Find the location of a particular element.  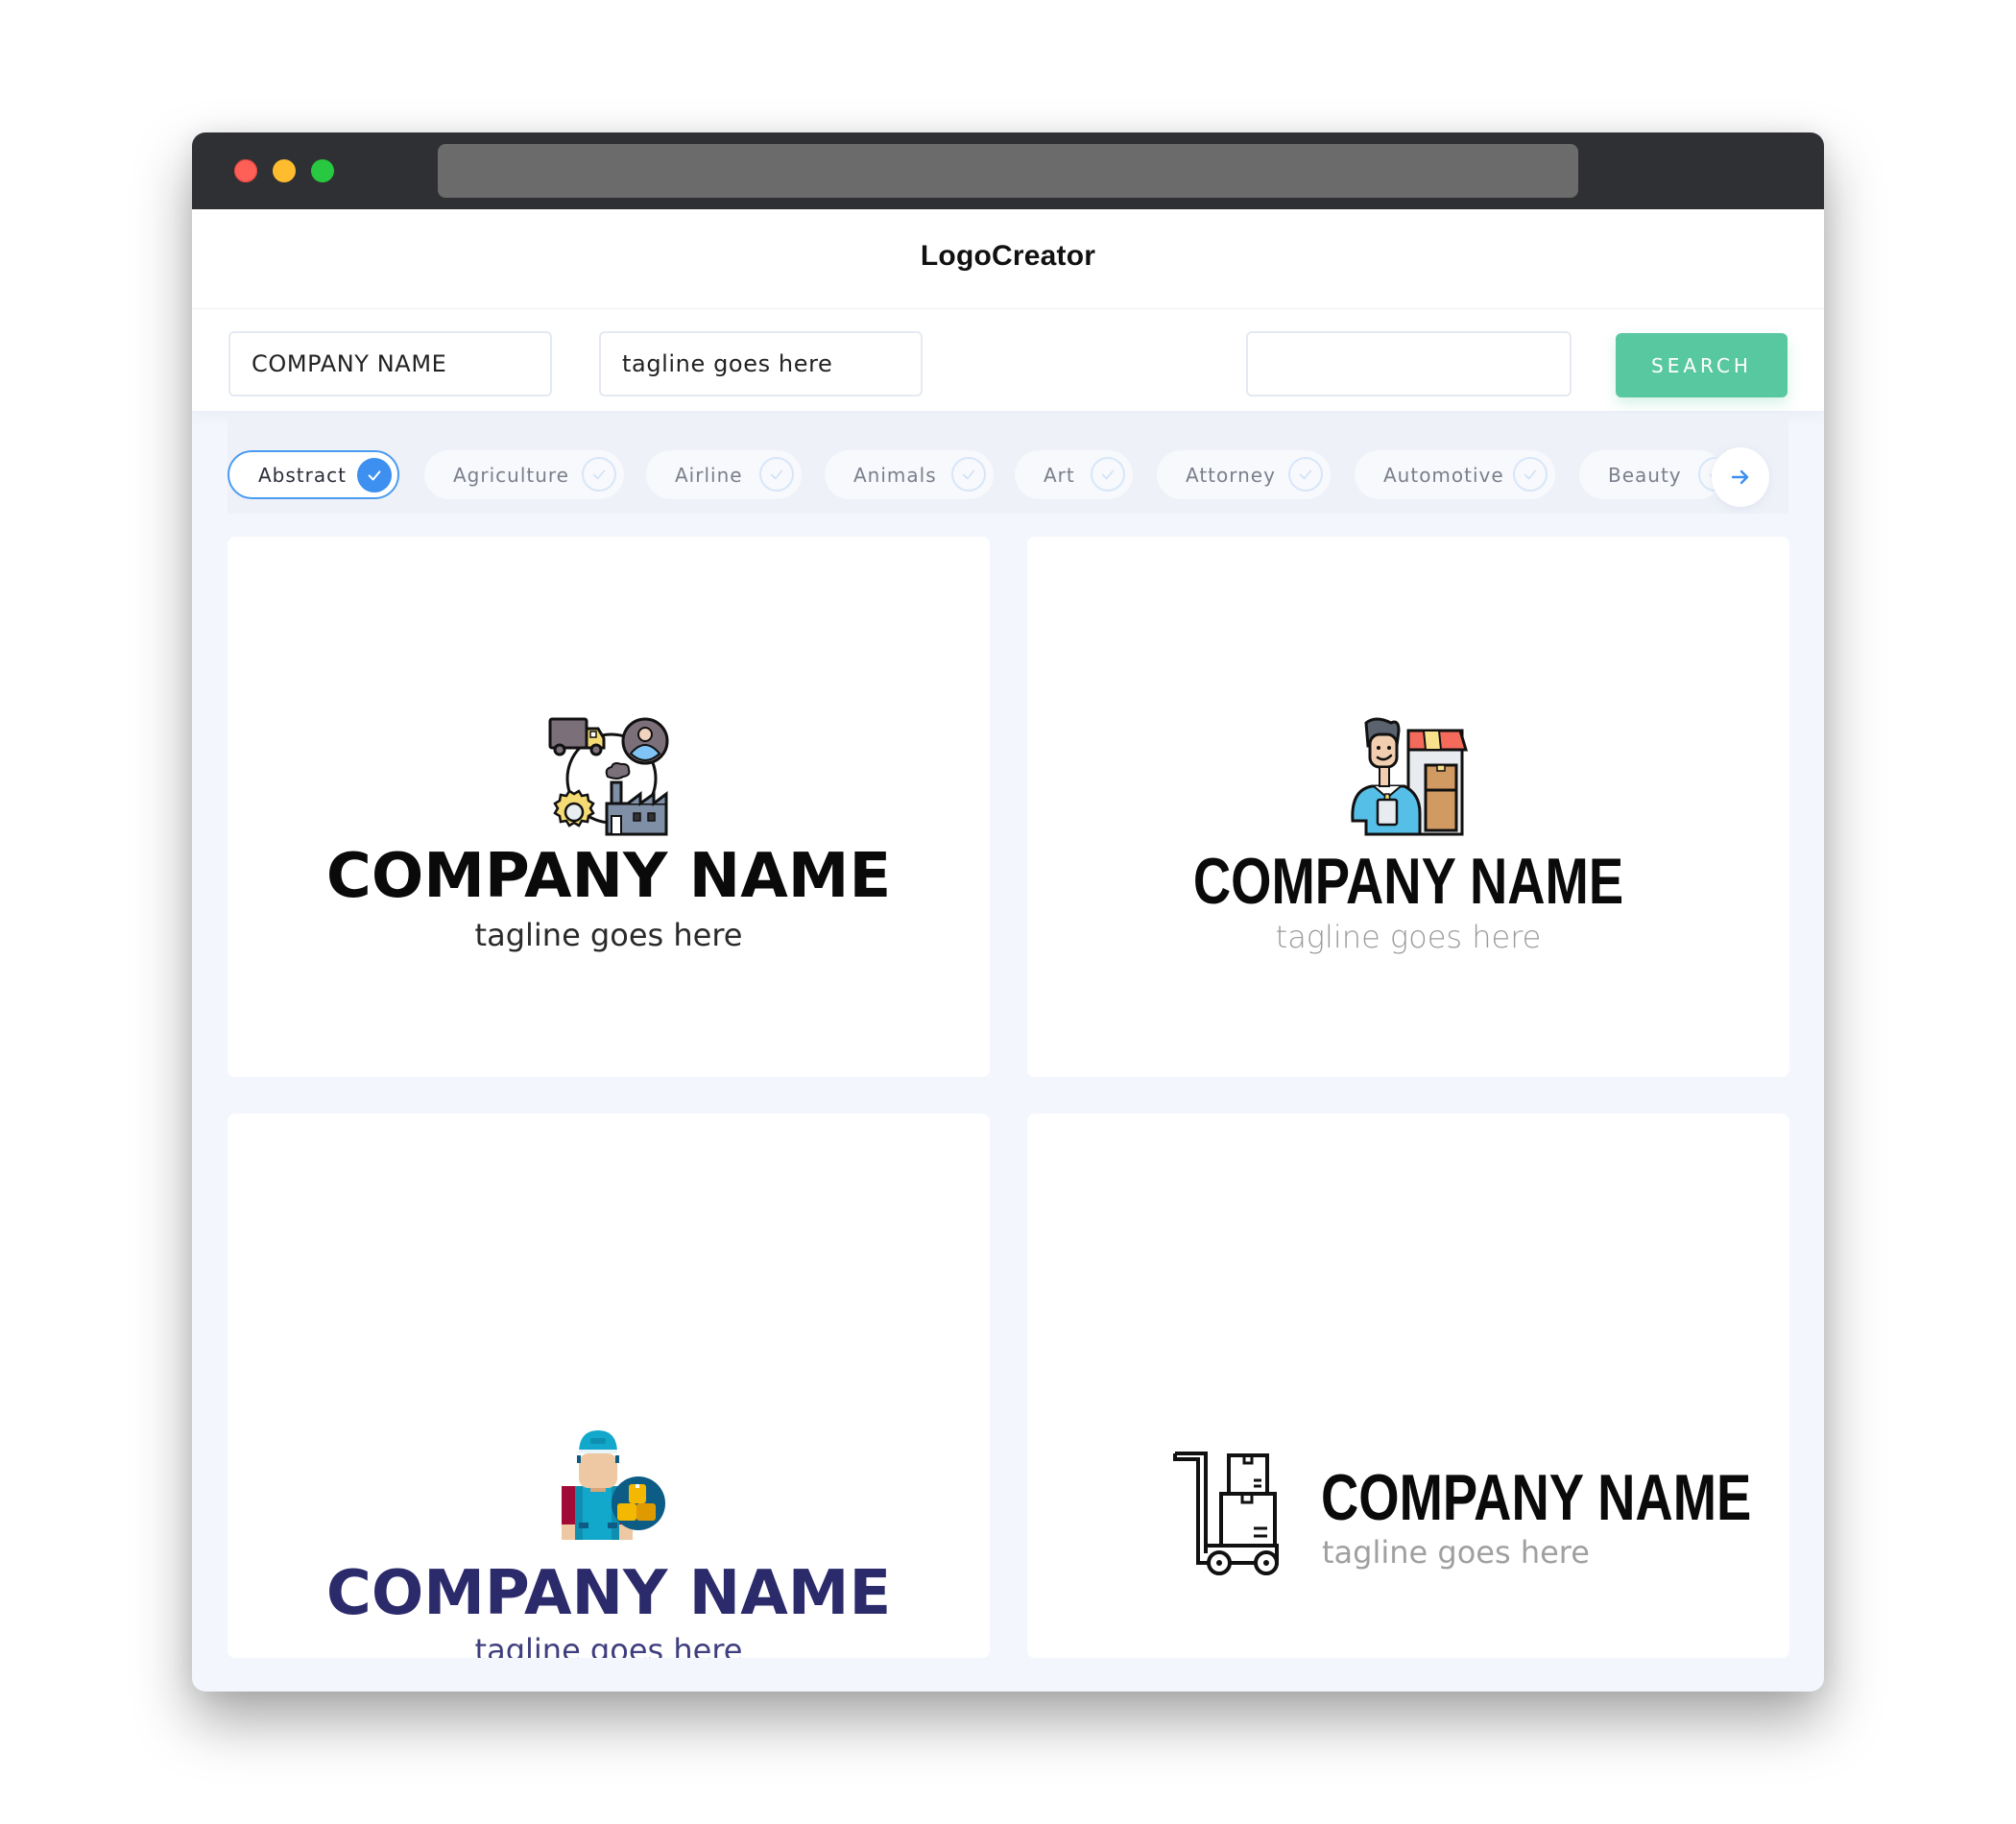

delivery-worker-icon is located at coordinates (613, 1485).